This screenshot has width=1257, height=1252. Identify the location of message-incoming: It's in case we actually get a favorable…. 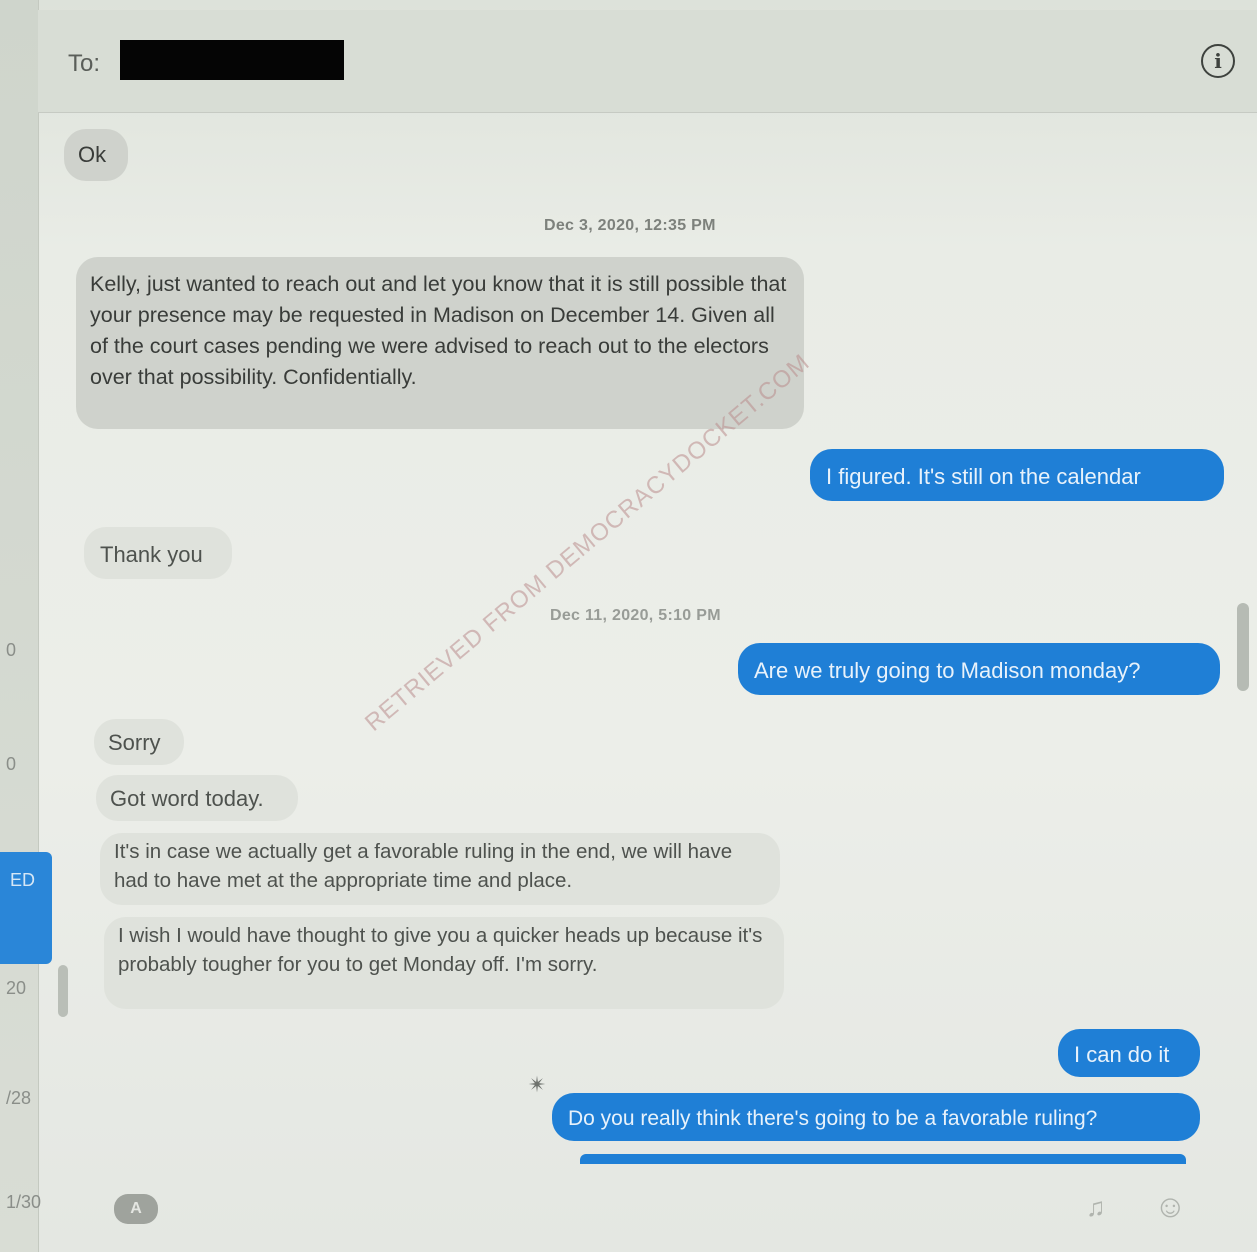
(440, 869).